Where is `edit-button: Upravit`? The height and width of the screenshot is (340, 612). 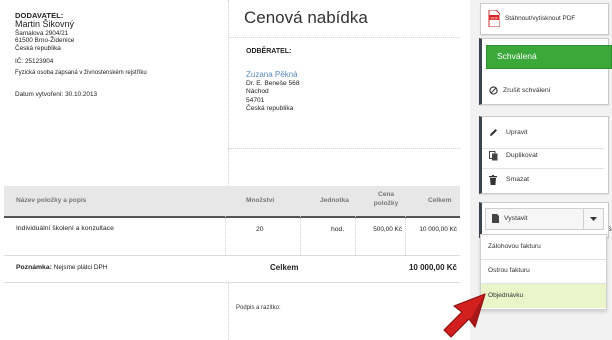 edit-button: Upravit is located at coordinates (543, 132).